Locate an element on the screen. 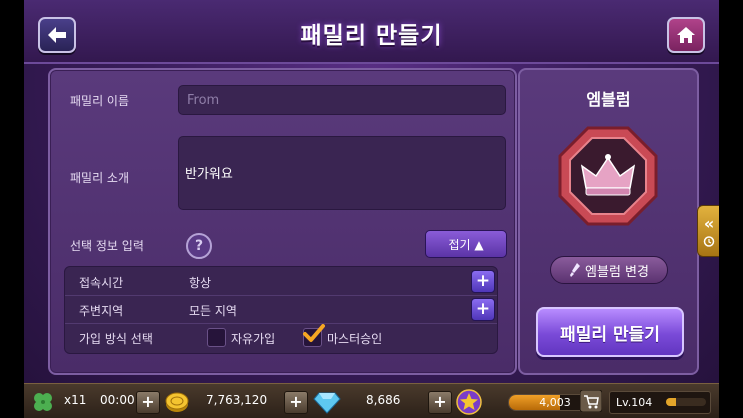  emblem-image is located at coordinates (608, 176).